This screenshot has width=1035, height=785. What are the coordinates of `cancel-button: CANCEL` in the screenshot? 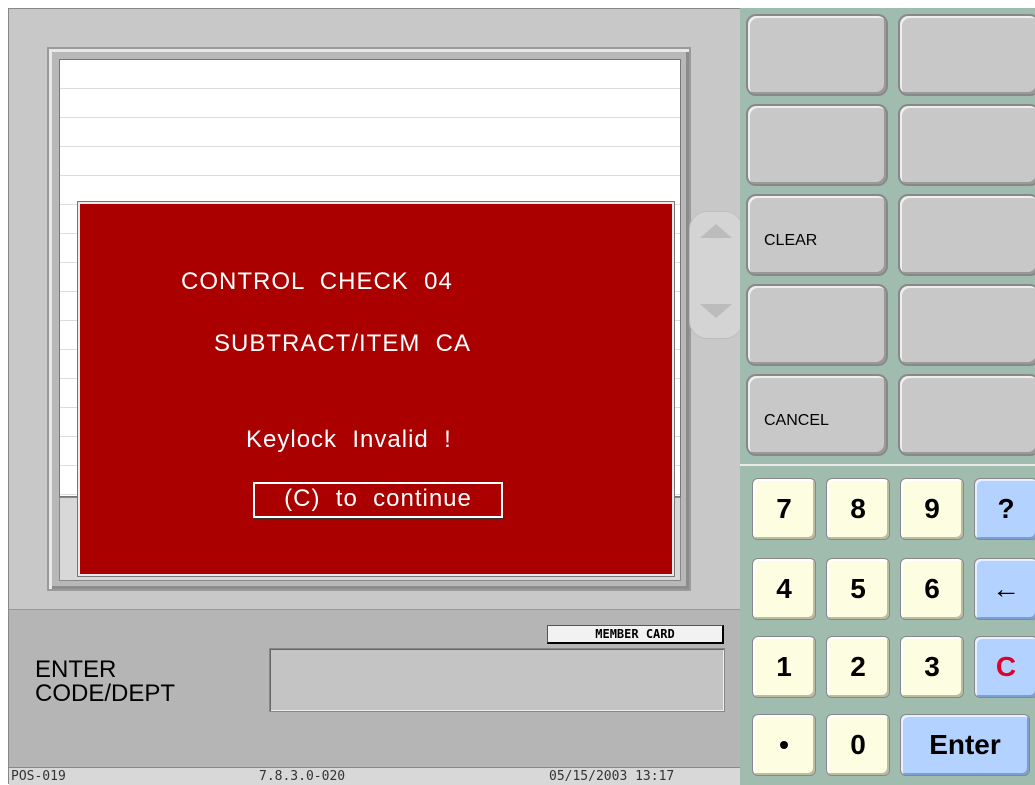 It's located at (817, 415).